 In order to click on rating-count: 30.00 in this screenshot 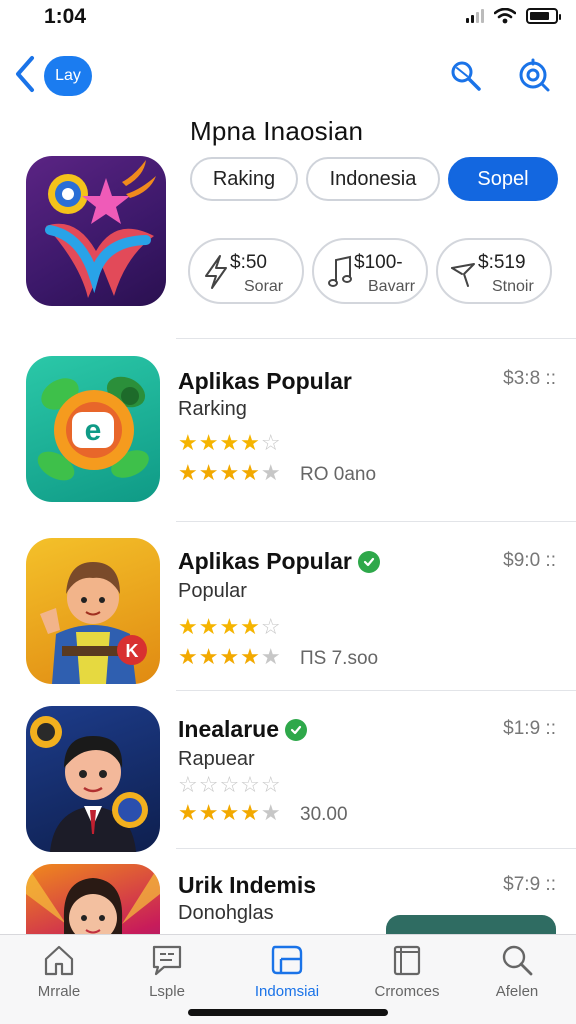, I will do `click(324, 814)`.